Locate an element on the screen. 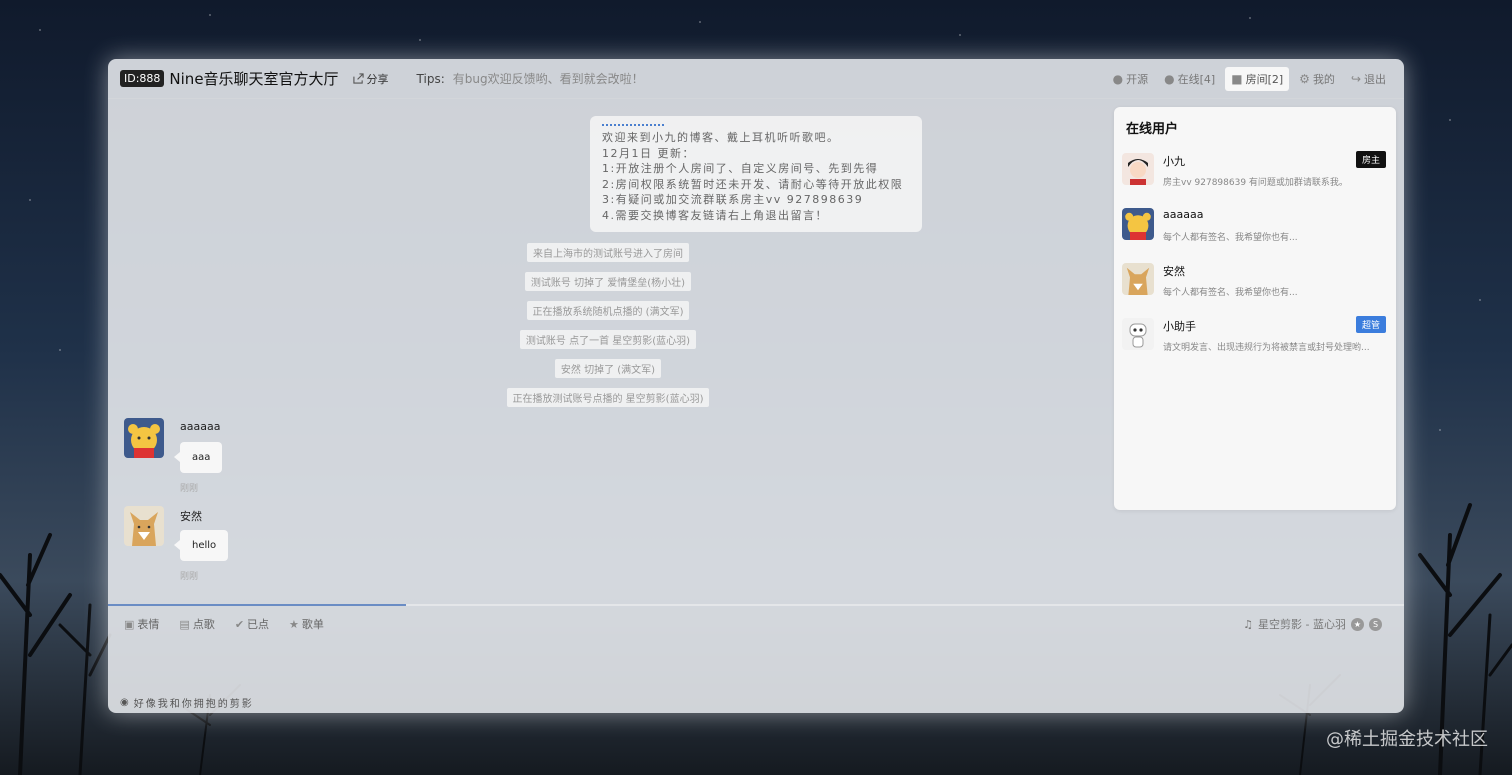 The image size is (1512, 775). system-message-text: 来自上海市的测试账号进入了房间 is located at coordinates (608, 252).